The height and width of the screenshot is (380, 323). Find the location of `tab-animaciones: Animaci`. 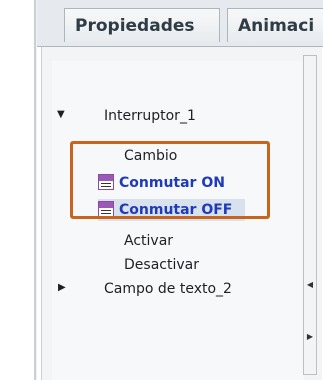

tab-animaciones: Animaci is located at coordinates (275, 25).